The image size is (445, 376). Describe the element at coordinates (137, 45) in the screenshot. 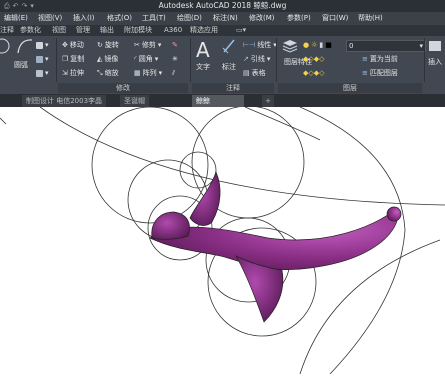

I see `trim-icon: ✂` at that location.